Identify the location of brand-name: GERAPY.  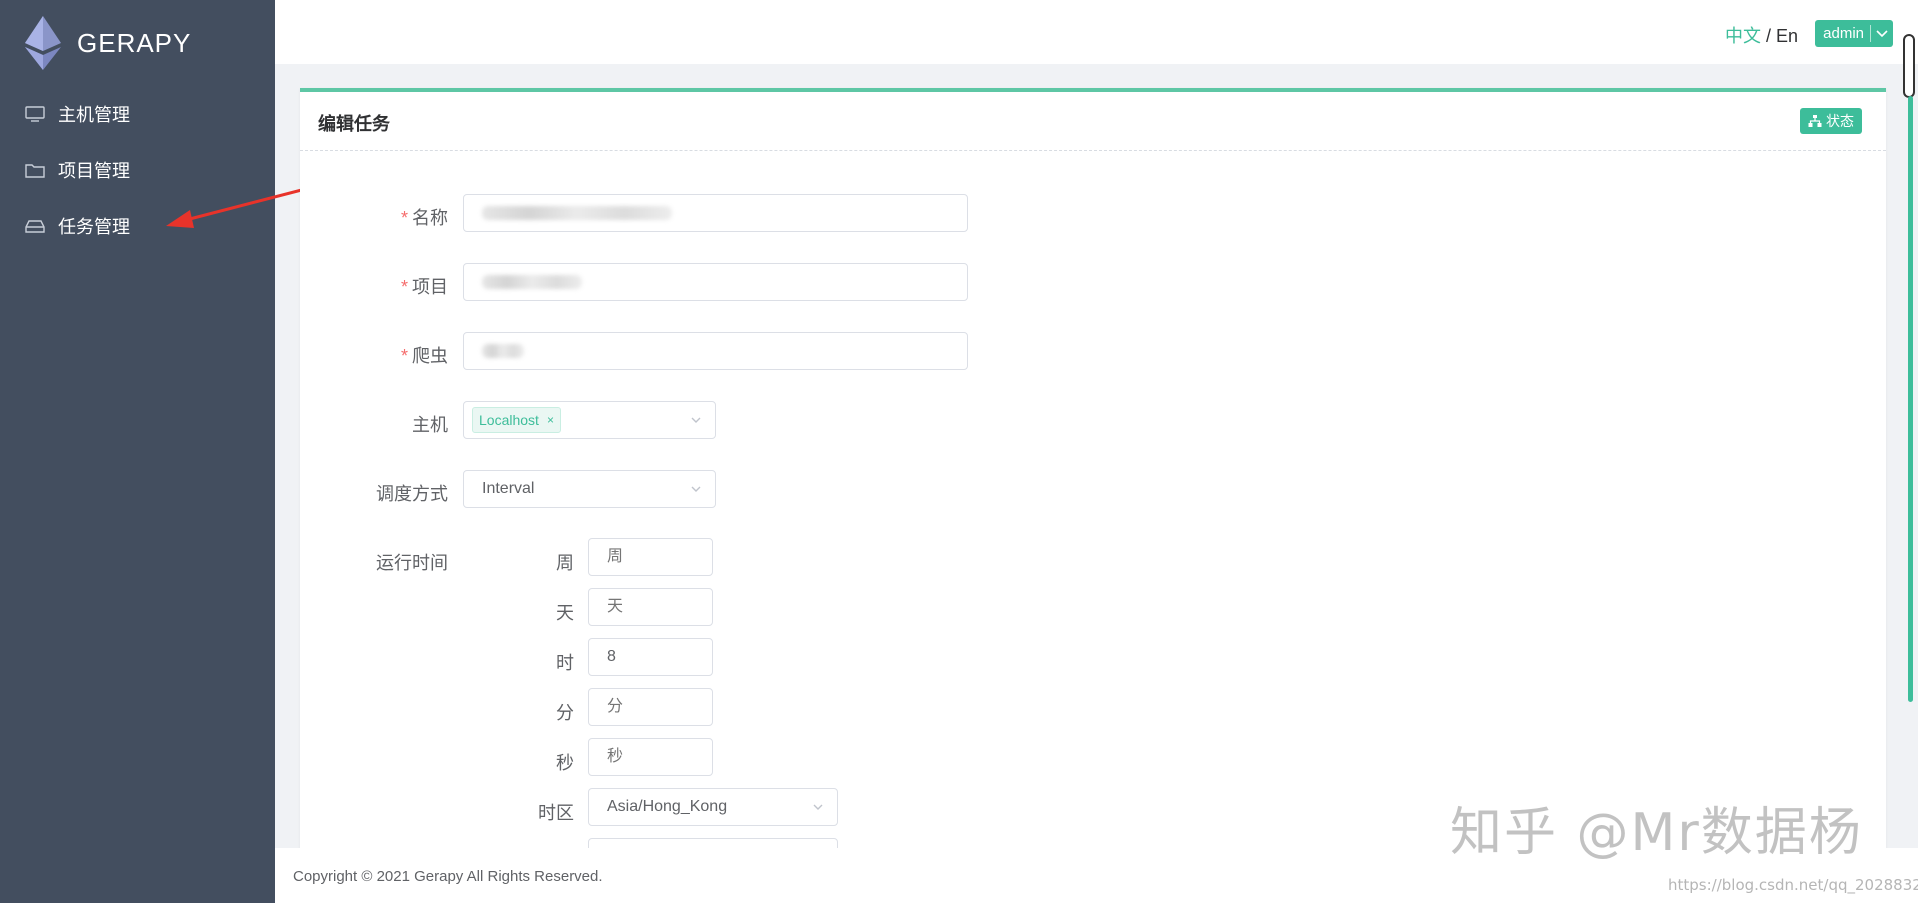
(134, 42).